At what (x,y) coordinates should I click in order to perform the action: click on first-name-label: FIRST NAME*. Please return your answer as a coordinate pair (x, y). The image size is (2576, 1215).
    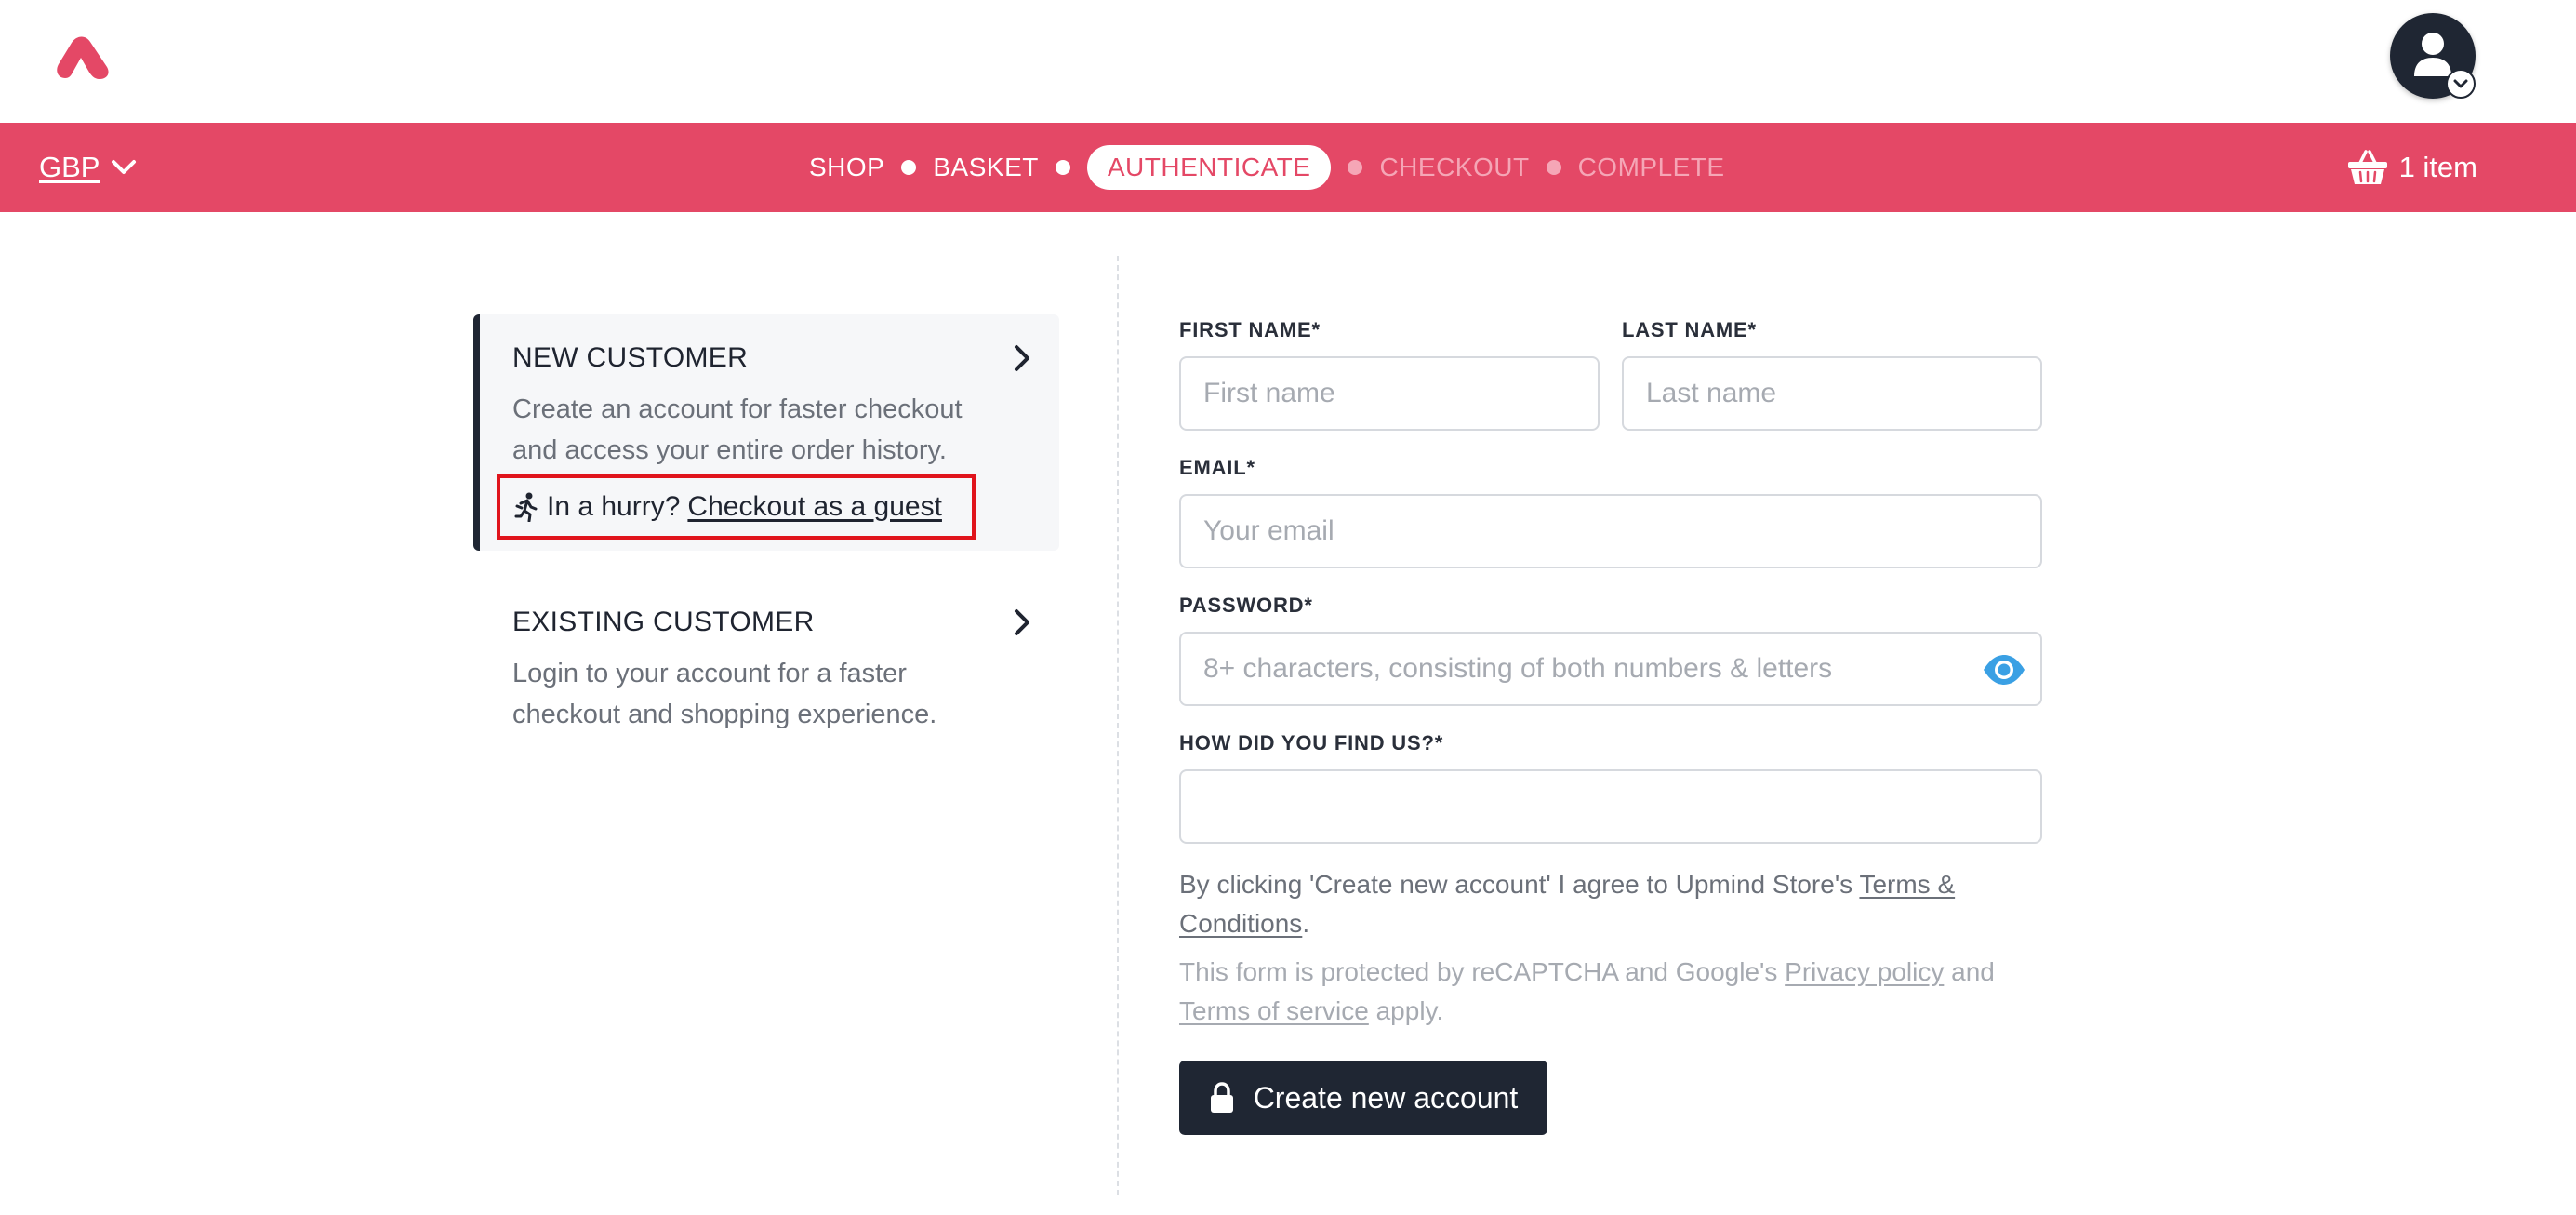
    Looking at the image, I should click on (1250, 329).